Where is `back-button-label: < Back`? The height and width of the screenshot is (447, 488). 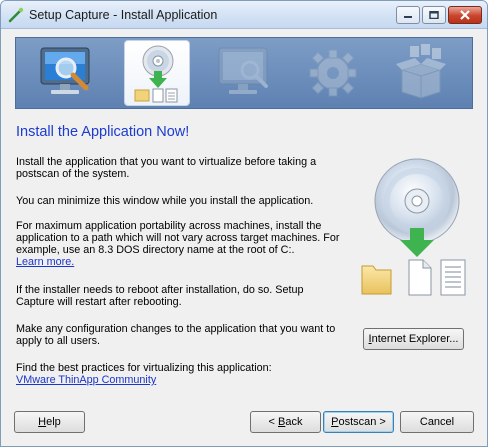
back-button-label: < Back is located at coordinates (285, 422).